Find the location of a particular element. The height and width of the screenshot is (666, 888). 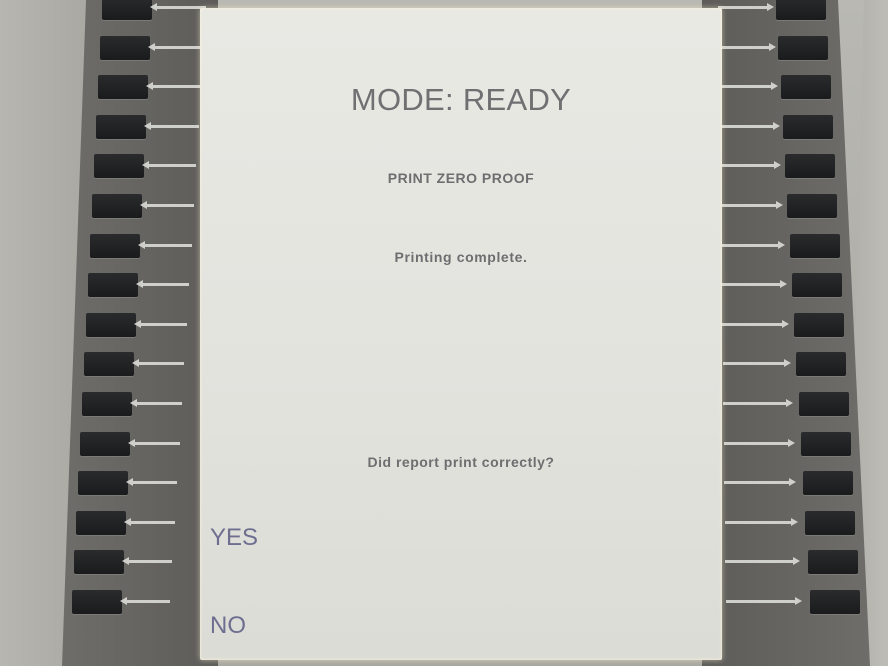

status-message: Printing complete. is located at coordinates (461, 257).